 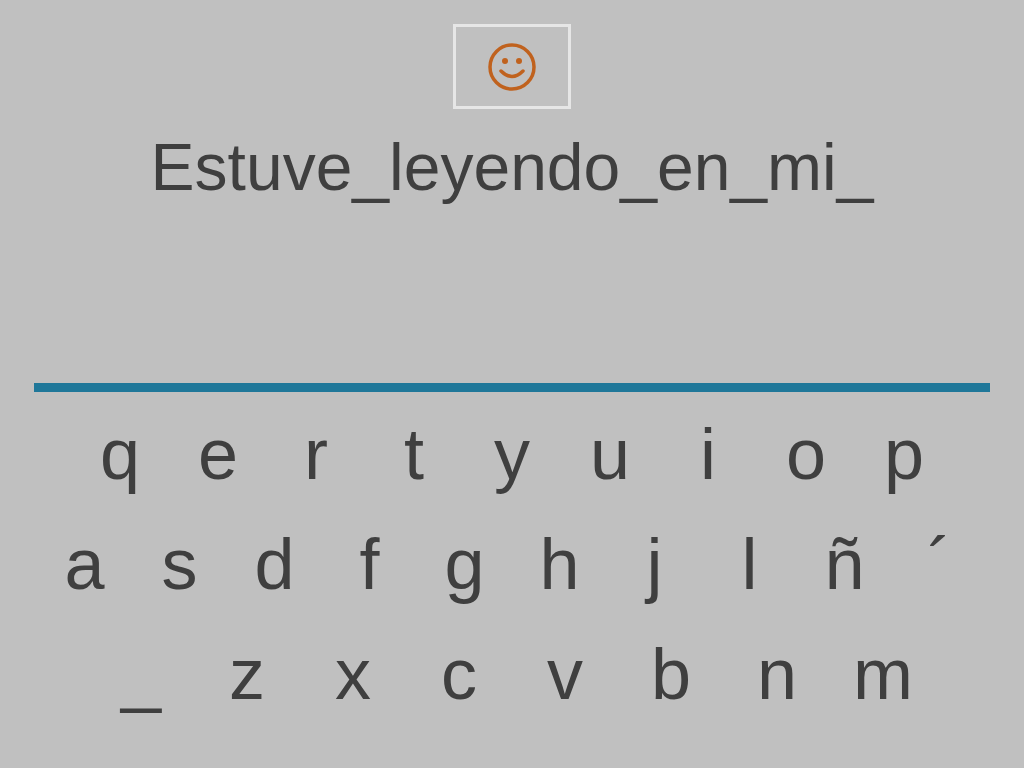 What do you see at coordinates (844, 564) in the screenshot?
I see `letter-key: ñ` at bounding box center [844, 564].